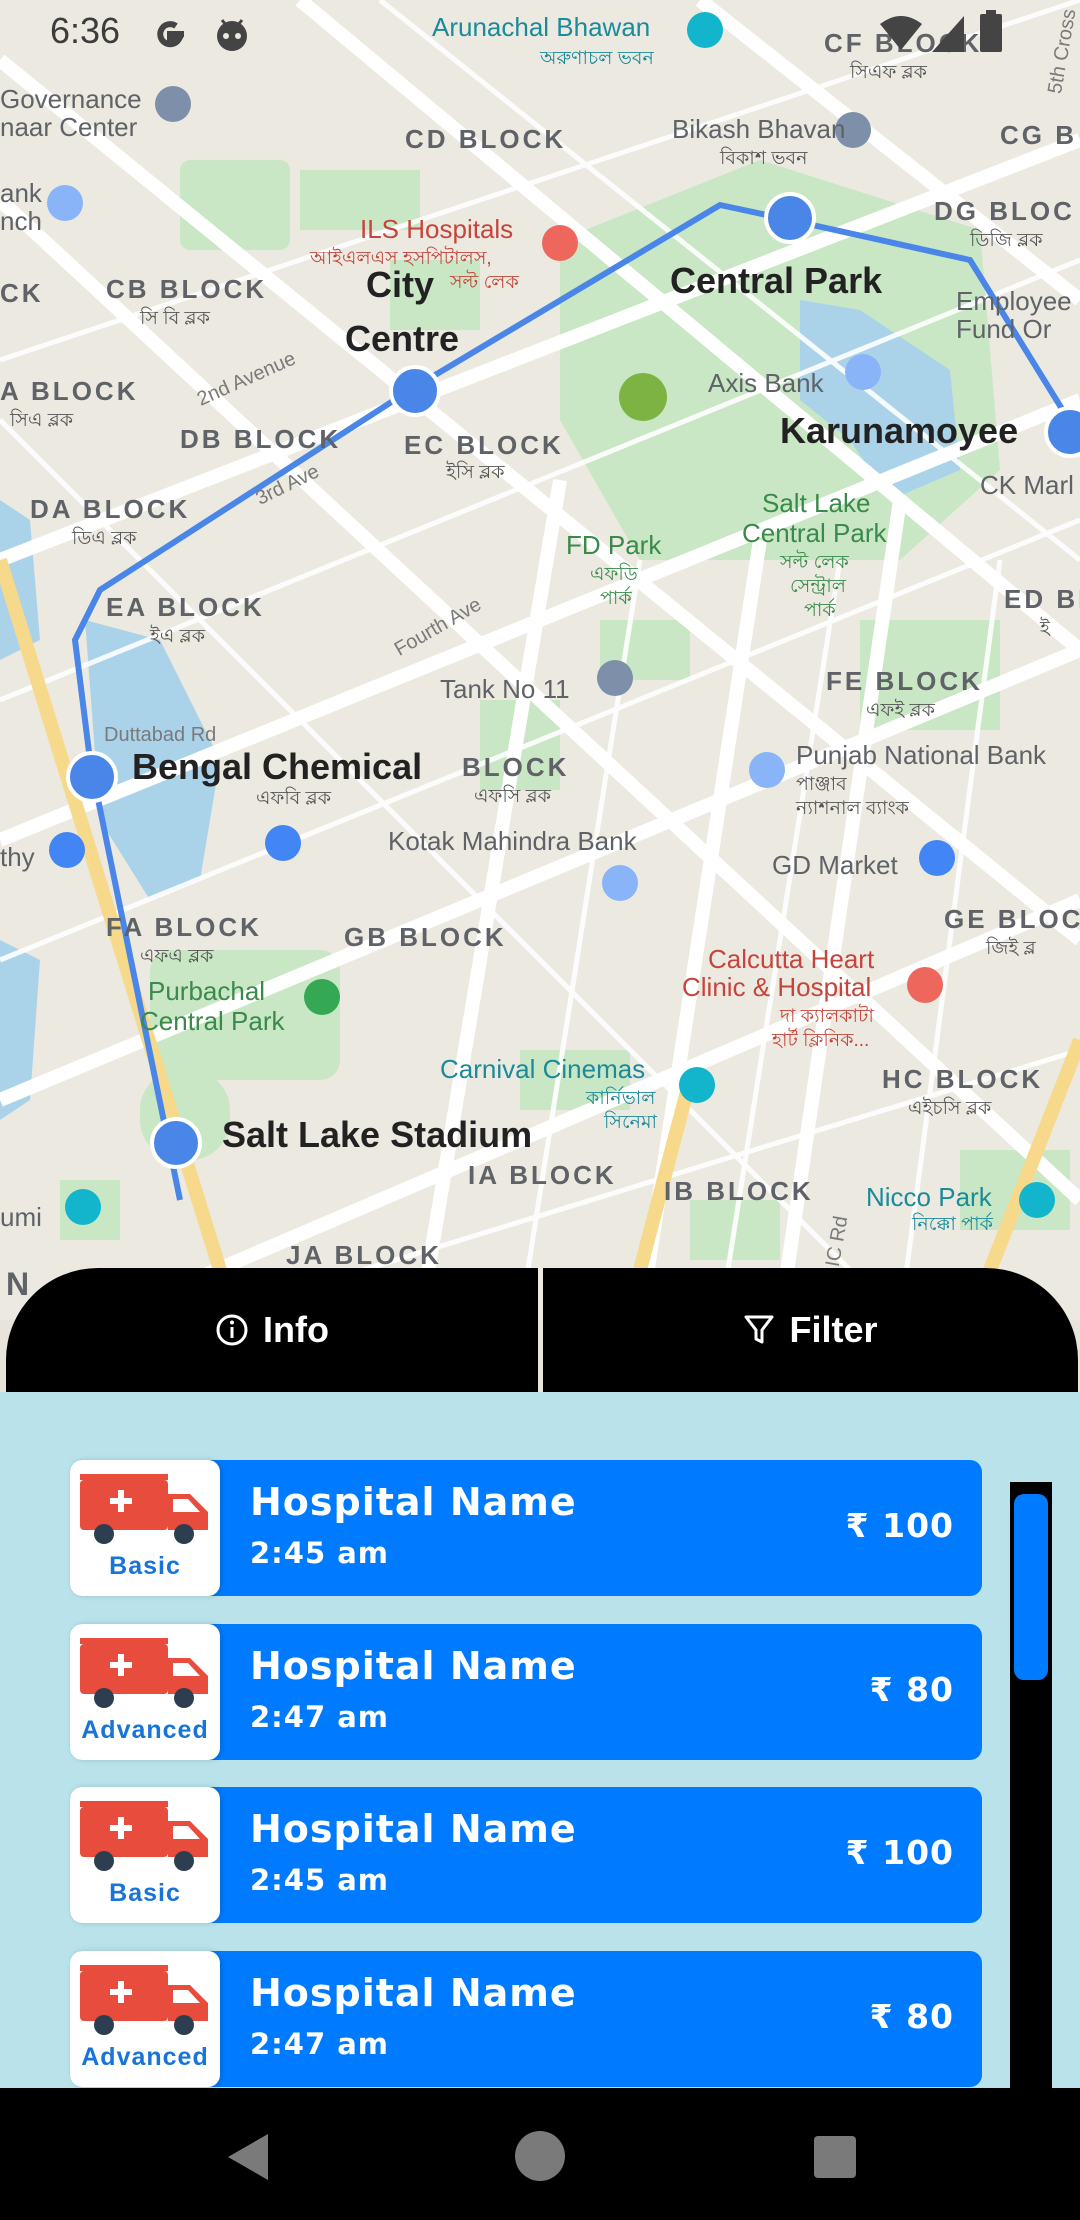 The image size is (1080, 2220). I want to click on map-label-ec-block-bn: ইসি ব্লক, so click(475, 472).